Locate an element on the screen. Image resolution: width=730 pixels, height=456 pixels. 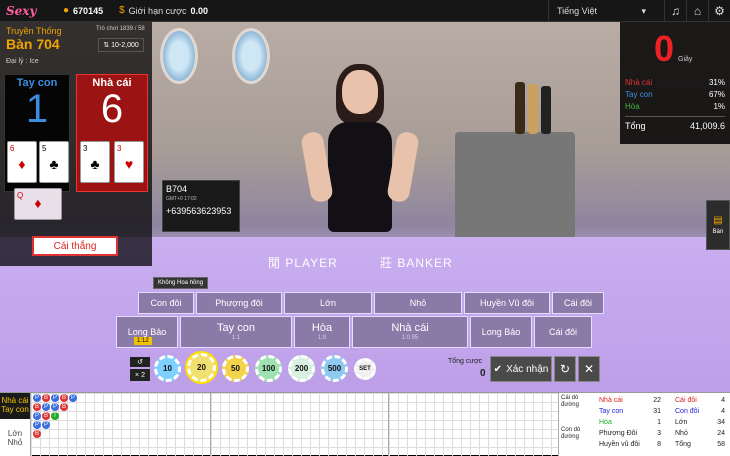
chip-set: SET is located at coordinates (365, 369).